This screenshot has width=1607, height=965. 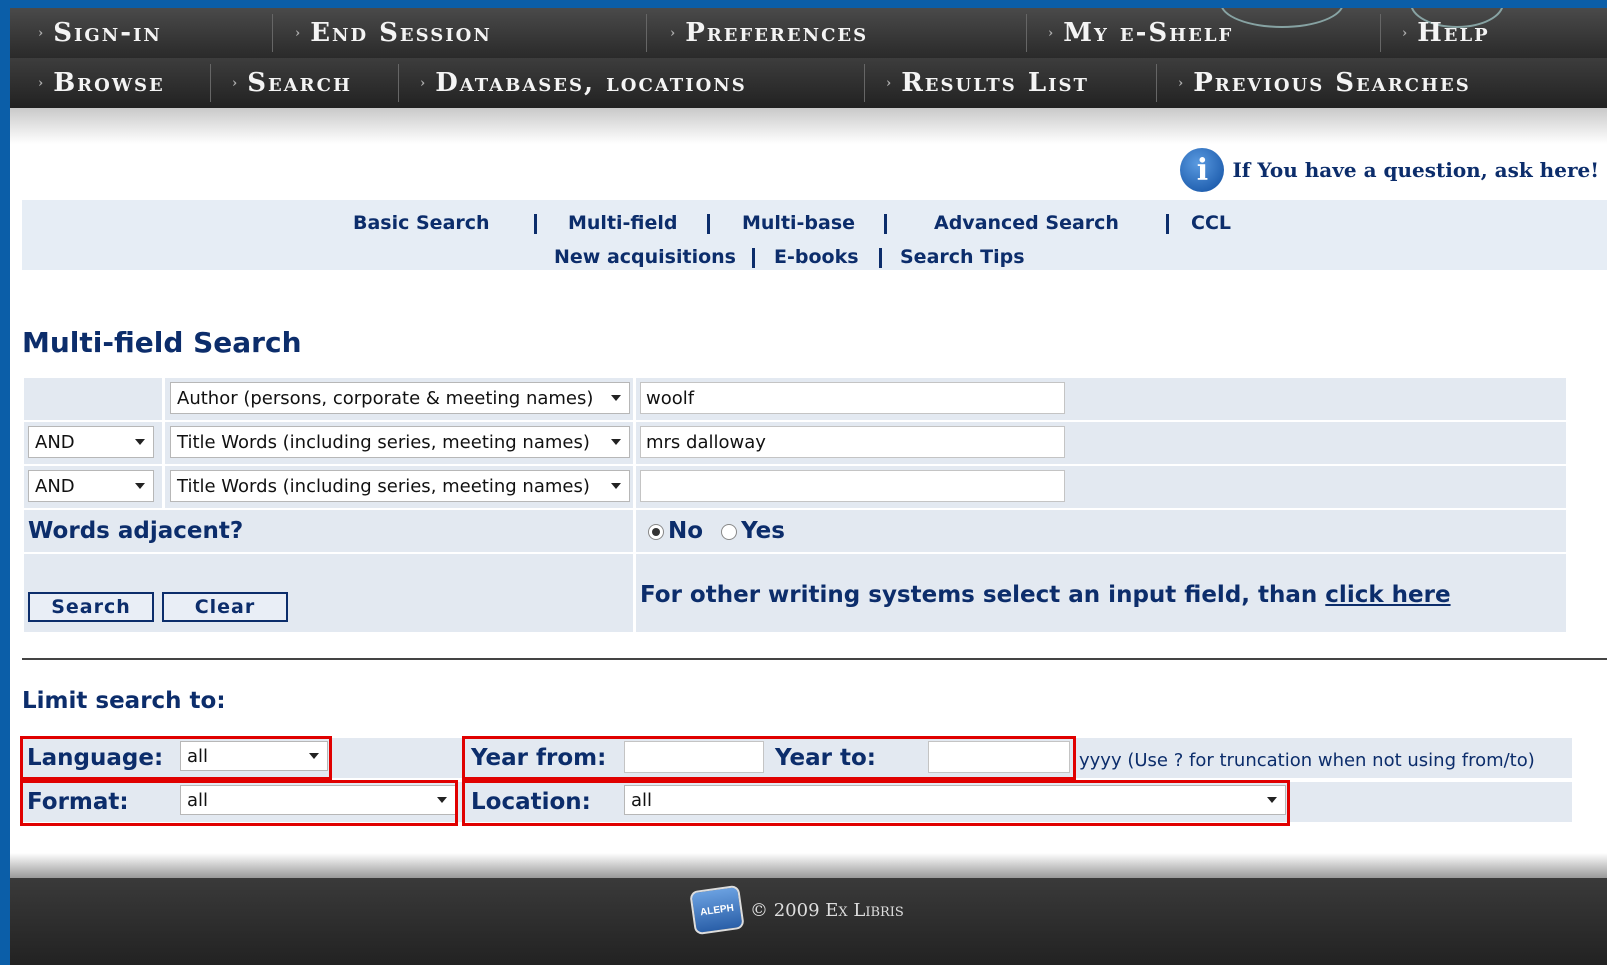 What do you see at coordinates (162, 342) in the screenshot?
I see `page-title: Multi-field Search` at bounding box center [162, 342].